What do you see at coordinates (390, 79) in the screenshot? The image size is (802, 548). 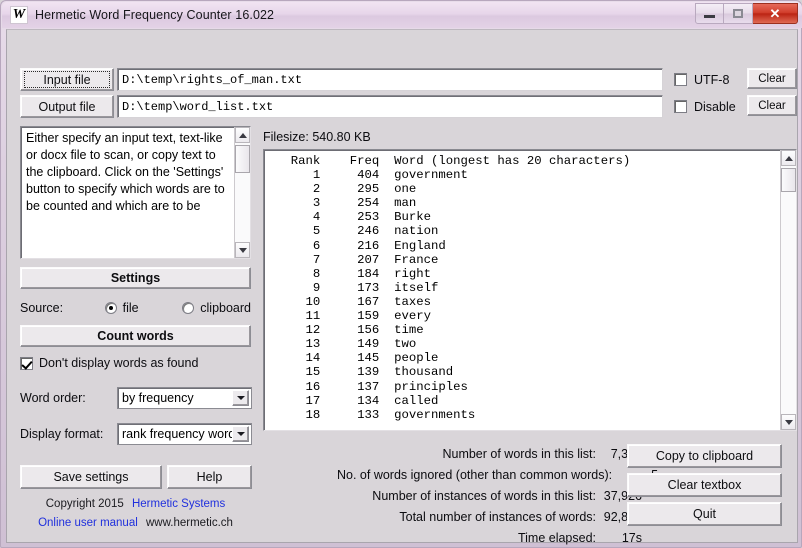 I see `input-file-path-field: D:\temp\rights_of_man.txt` at bounding box center [390, 79].